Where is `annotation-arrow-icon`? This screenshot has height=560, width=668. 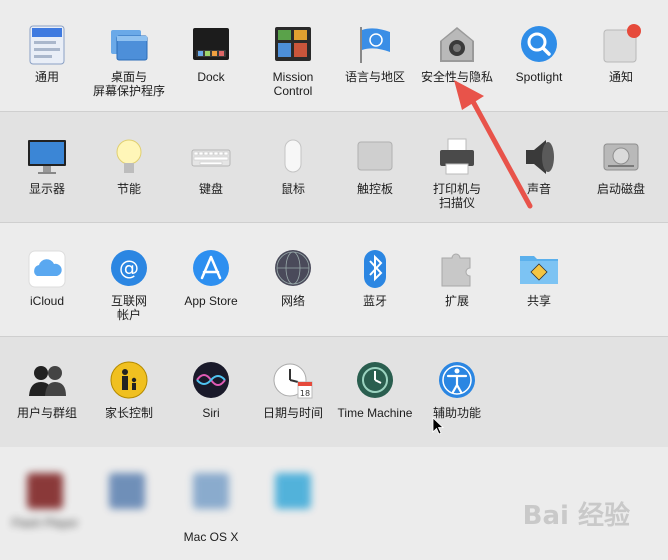
annotation-arrow-icon is located at coordinates (493, 144).